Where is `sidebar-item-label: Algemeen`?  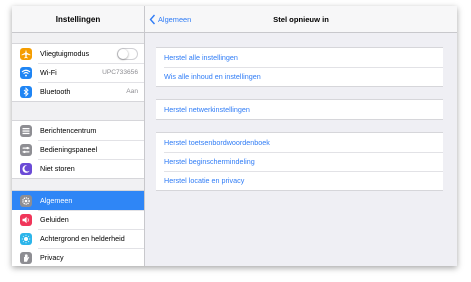
sidebar-item-label: Algemeen is located at coordinates (56, 200).